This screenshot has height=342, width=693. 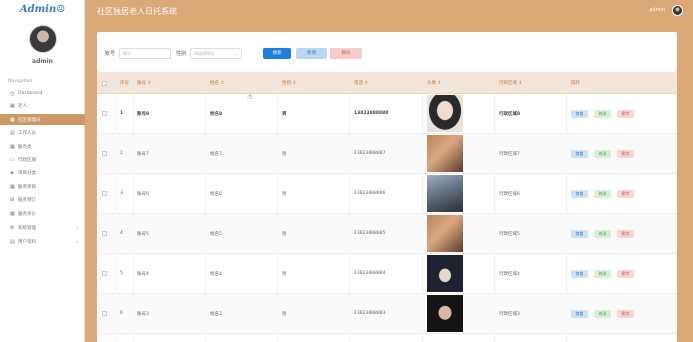 I want to click on add-button: 新增, so click(x=311, y=53).